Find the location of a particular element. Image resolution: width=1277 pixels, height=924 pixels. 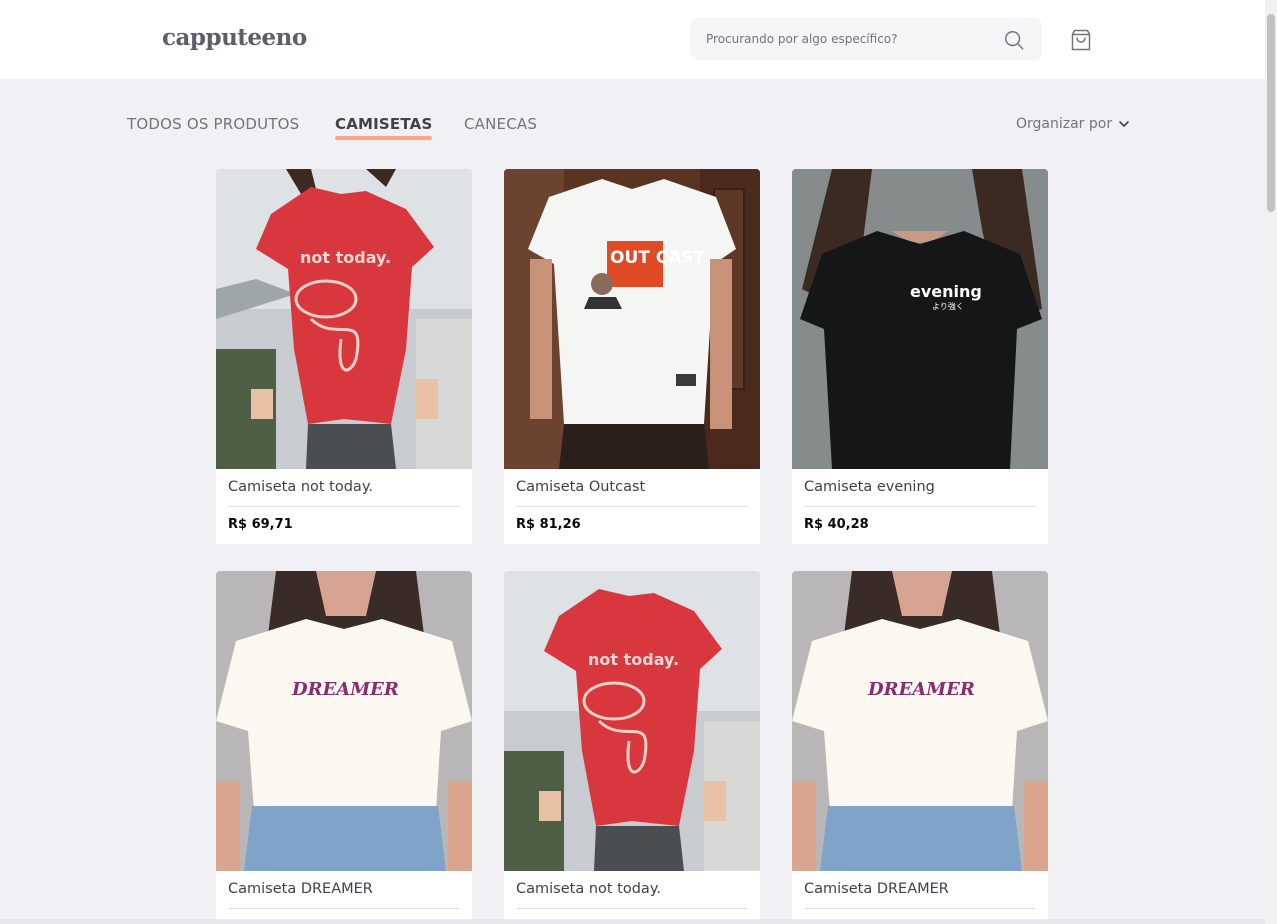

shirt-print-subtext: より強く is located at coordinates (948, 306).